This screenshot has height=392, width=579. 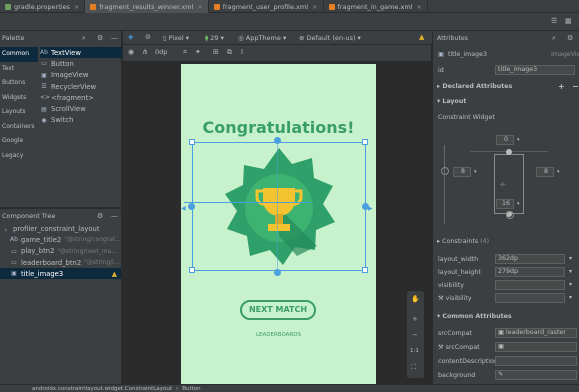 What do you see at coordinates (530, 298) in the screenshot?
I see `tools-visibility-field` at bounding box center [530, 298].